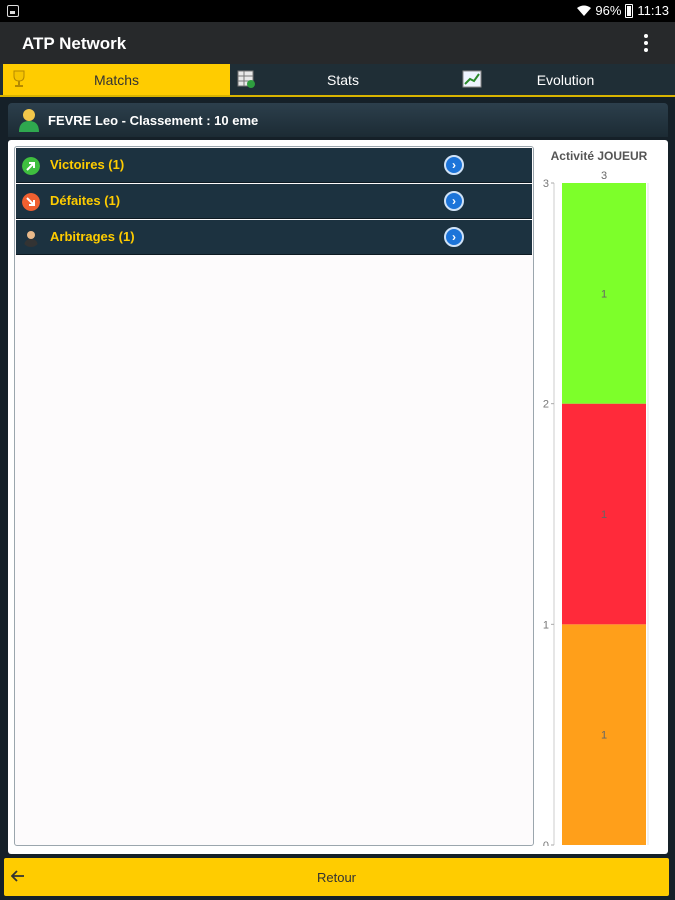  I want to click on tab-bar: Matchs Stats Evolution, so click(337, 80).